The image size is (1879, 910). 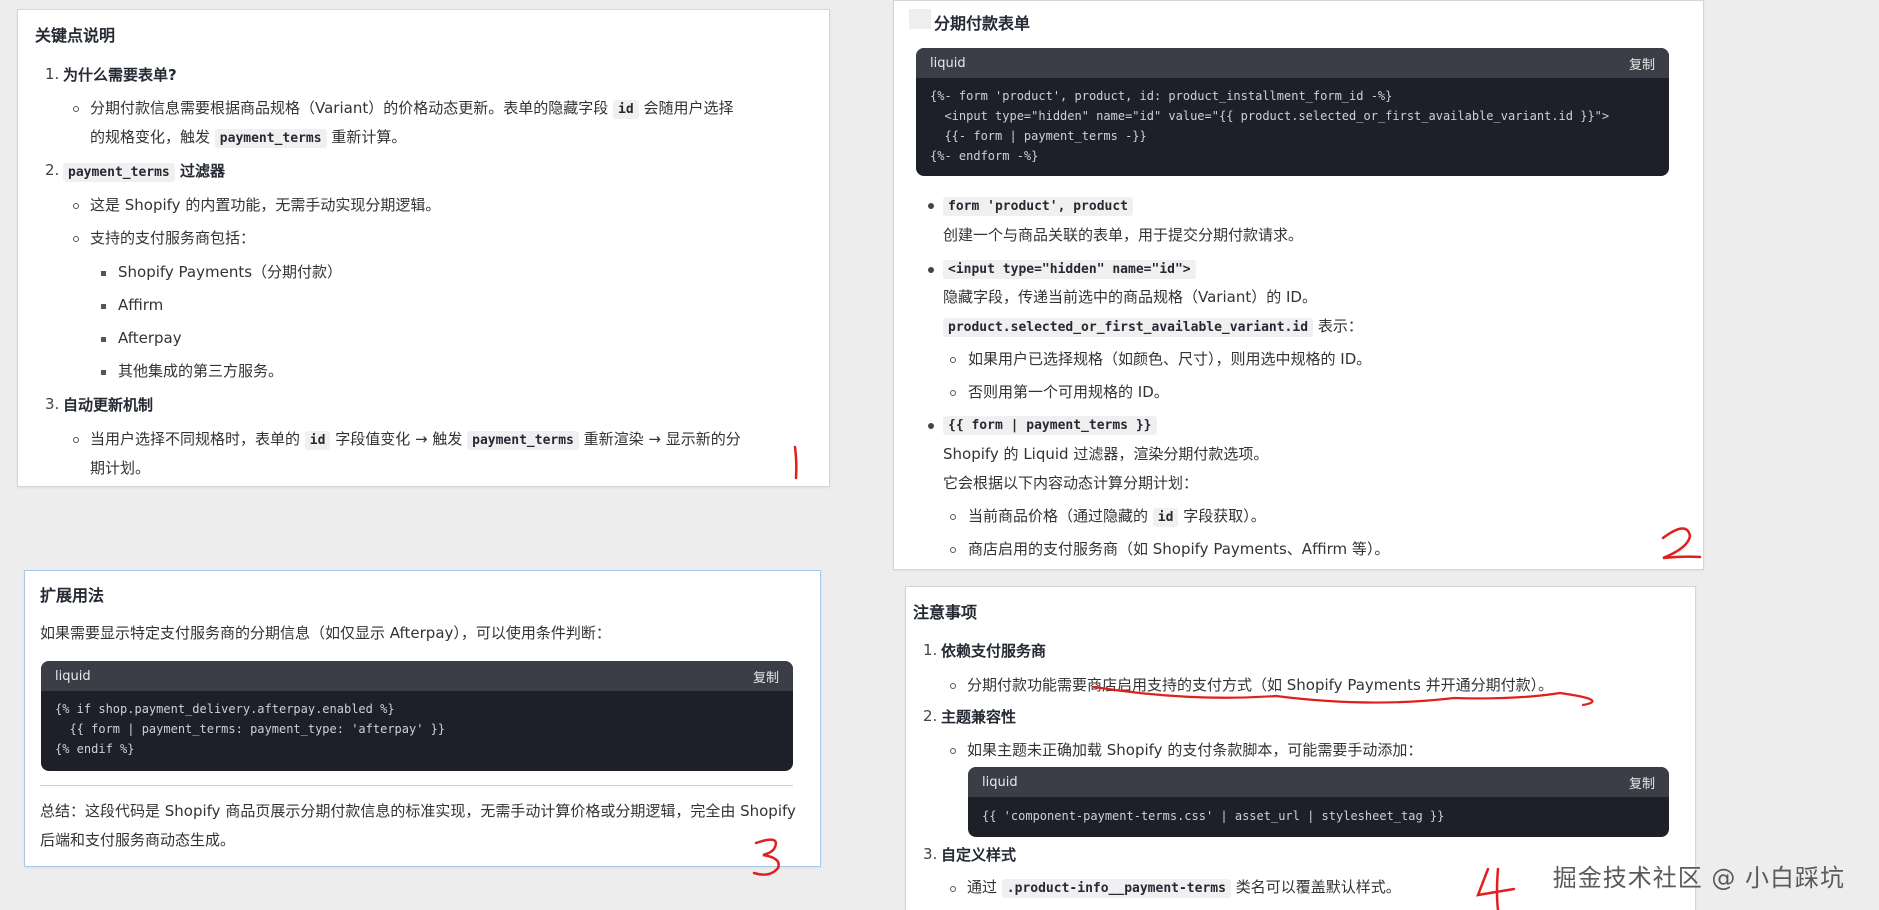 What do you see at coordinates (1343, 696) in the screenshot?
I see `underline-annotation` at bounding box center [1343, 696].